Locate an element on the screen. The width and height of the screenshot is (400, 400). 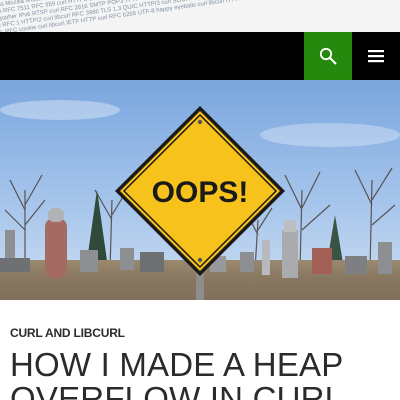
site-header is located at coordinates (200, 56).